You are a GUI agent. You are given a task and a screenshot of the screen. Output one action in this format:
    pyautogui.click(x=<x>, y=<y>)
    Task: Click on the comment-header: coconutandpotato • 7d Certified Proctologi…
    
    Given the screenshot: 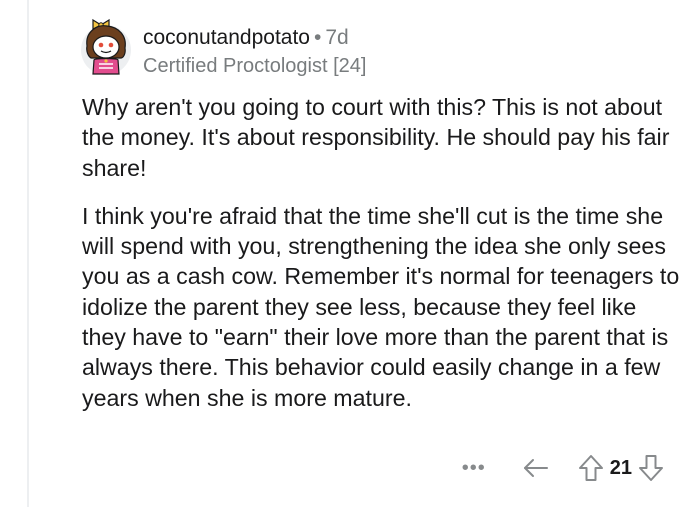 What is the action you would take?
    pyautogui.click(x=254, y=52)
    